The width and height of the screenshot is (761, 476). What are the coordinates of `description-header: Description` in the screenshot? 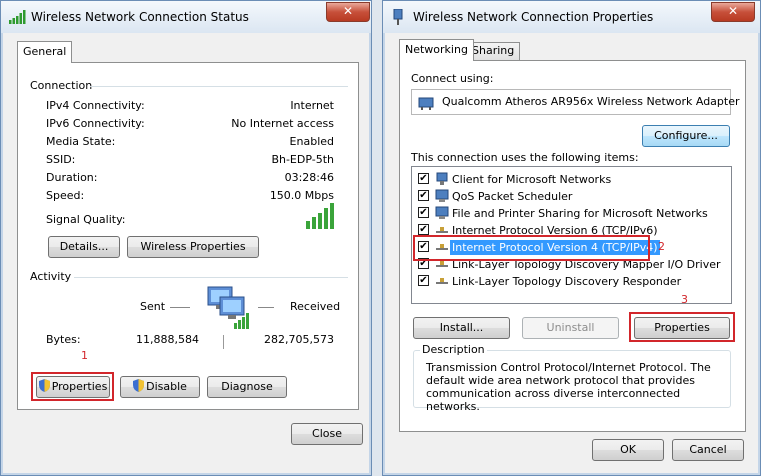 It's located at (453, 349).